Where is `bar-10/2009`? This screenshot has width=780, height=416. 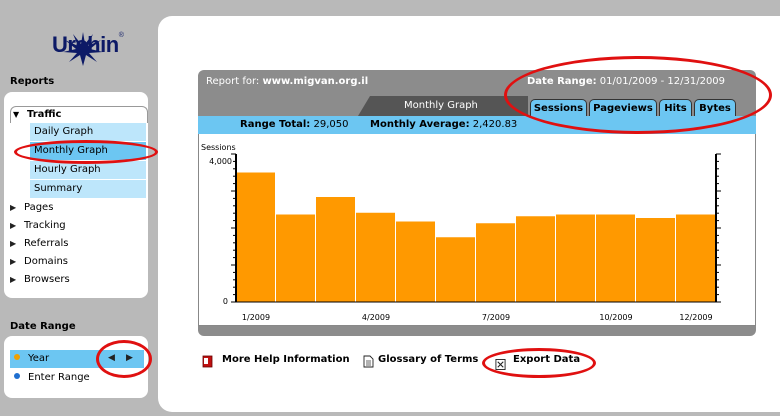 bar-10/2009 is located at coordinates (615, 258).